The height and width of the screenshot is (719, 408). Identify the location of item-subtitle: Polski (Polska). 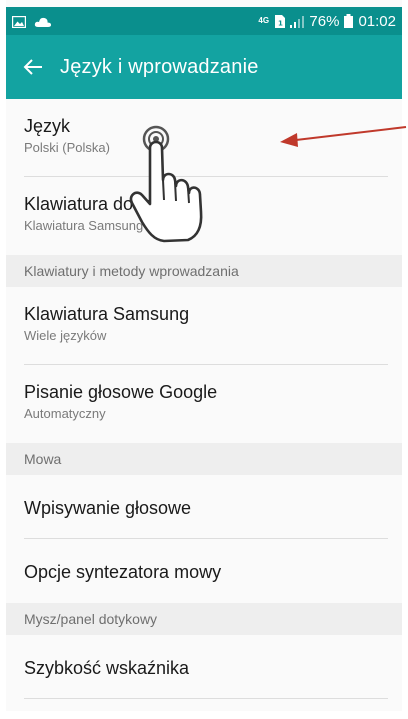
(67, 147).